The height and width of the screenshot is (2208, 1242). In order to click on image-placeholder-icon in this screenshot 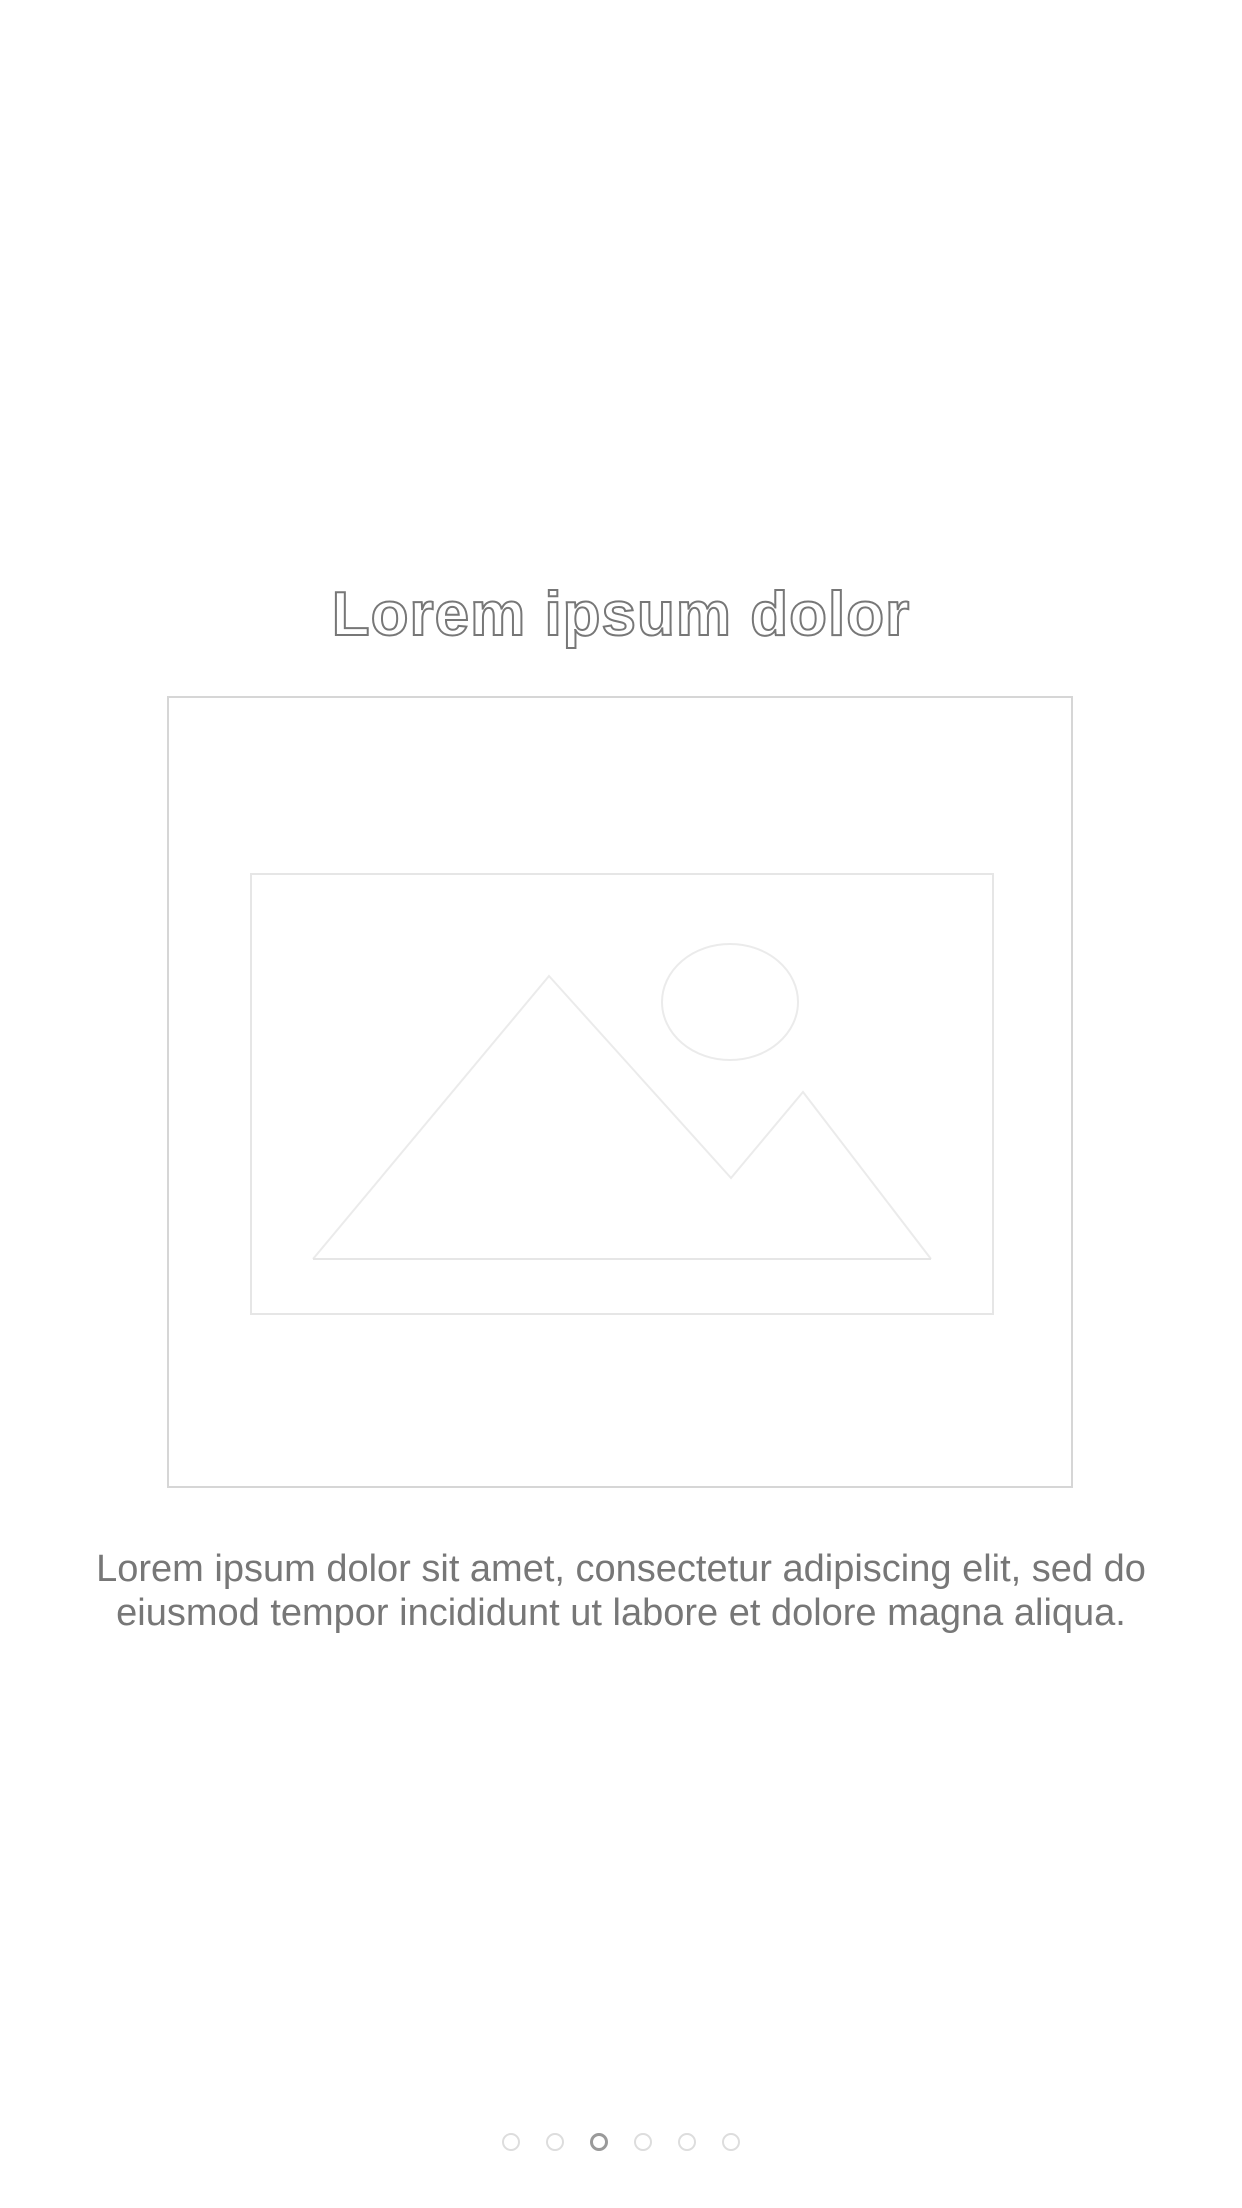, I will do `click(622, 1094)`.